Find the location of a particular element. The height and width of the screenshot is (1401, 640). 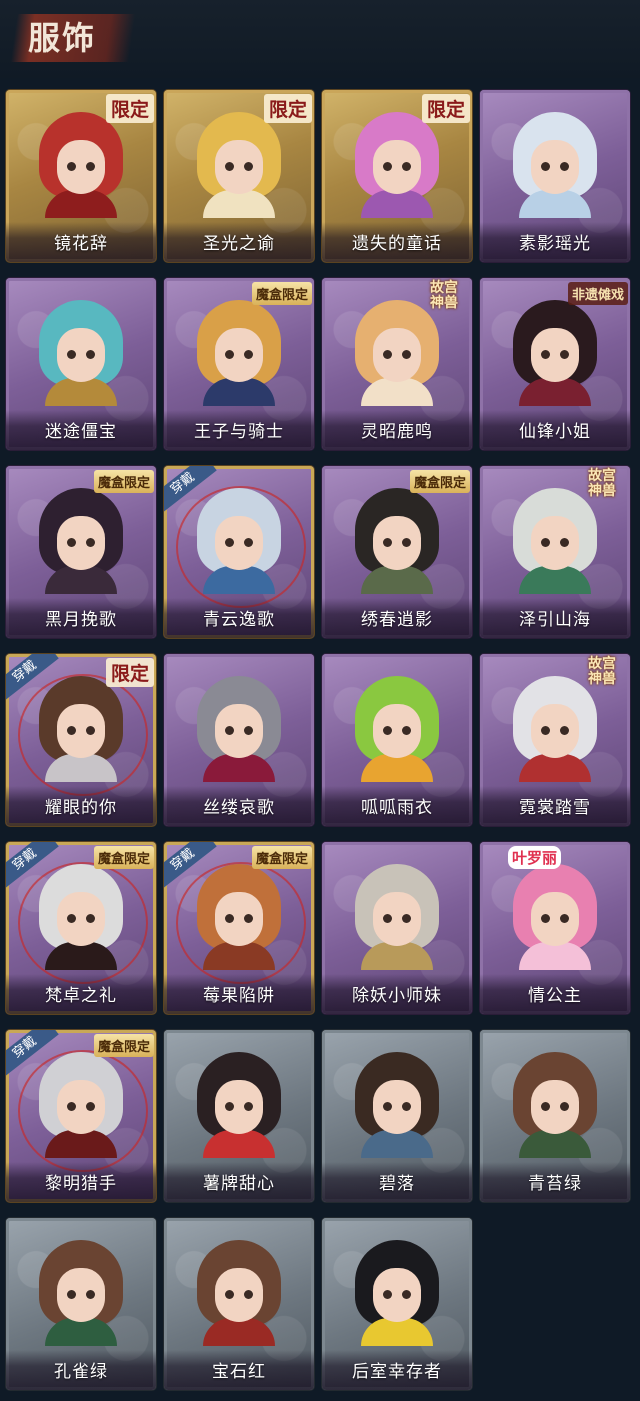

costume-name: 莓果陷阱 is located at coordinates (239, 996).